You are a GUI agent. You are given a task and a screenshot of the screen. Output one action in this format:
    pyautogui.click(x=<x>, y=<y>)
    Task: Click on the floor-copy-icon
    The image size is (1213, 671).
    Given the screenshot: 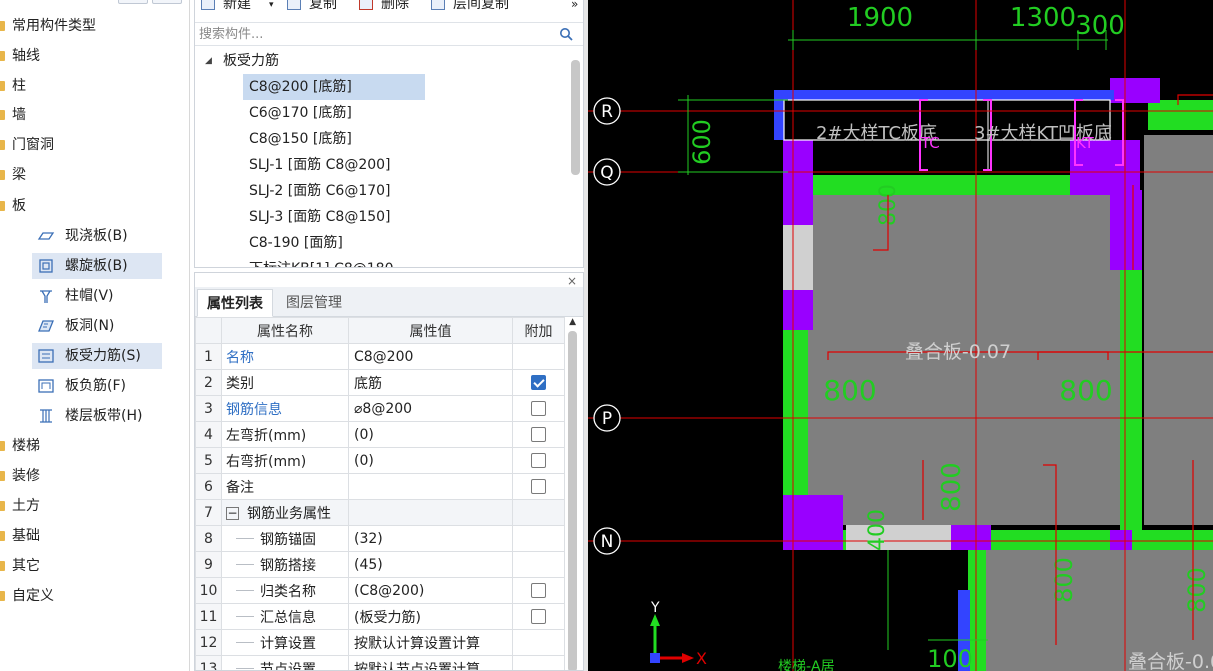 What is the action you would take?
    pyautogui.click(x=438, y=5)
    